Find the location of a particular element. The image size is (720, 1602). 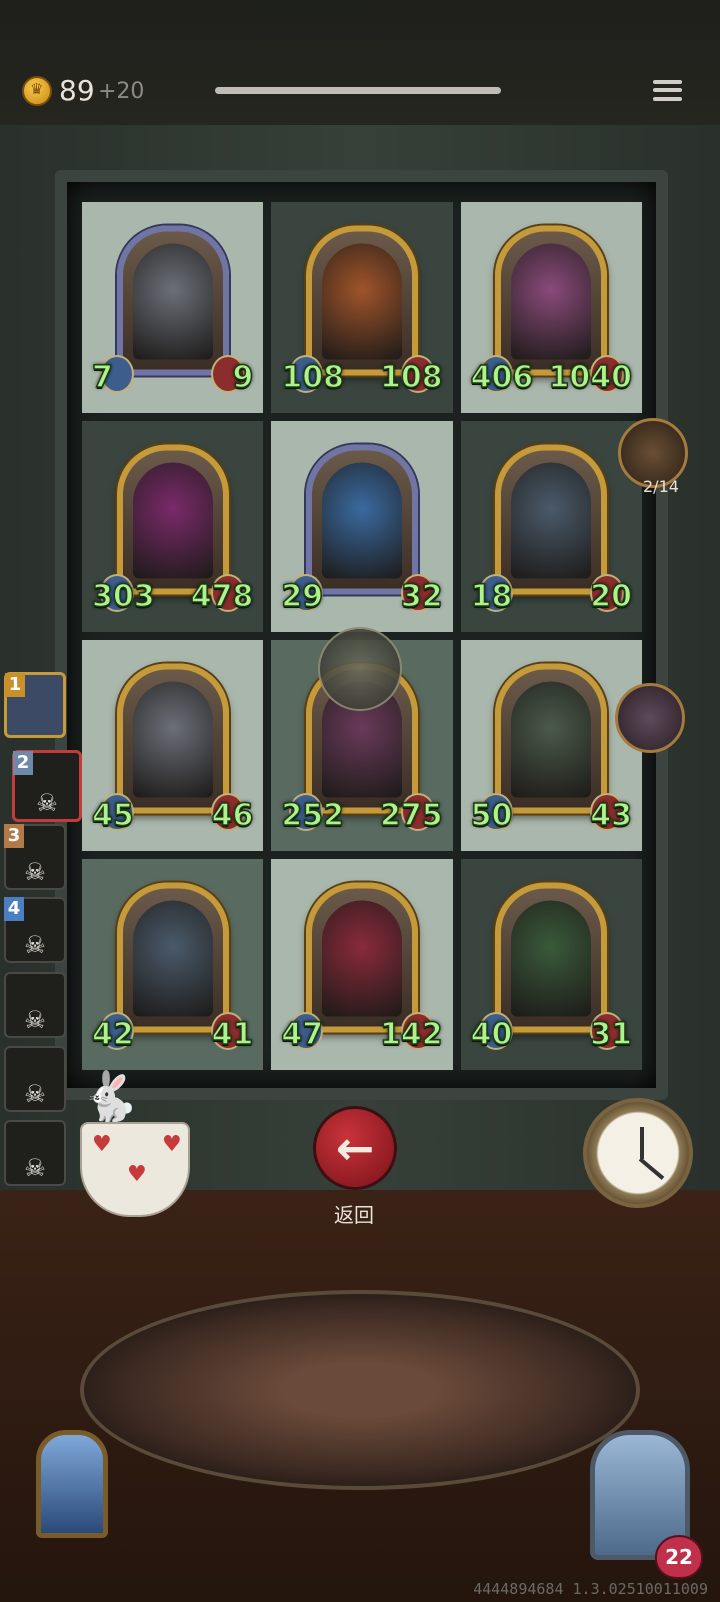

queue-number: 3 is located at coordinates (14, 836).